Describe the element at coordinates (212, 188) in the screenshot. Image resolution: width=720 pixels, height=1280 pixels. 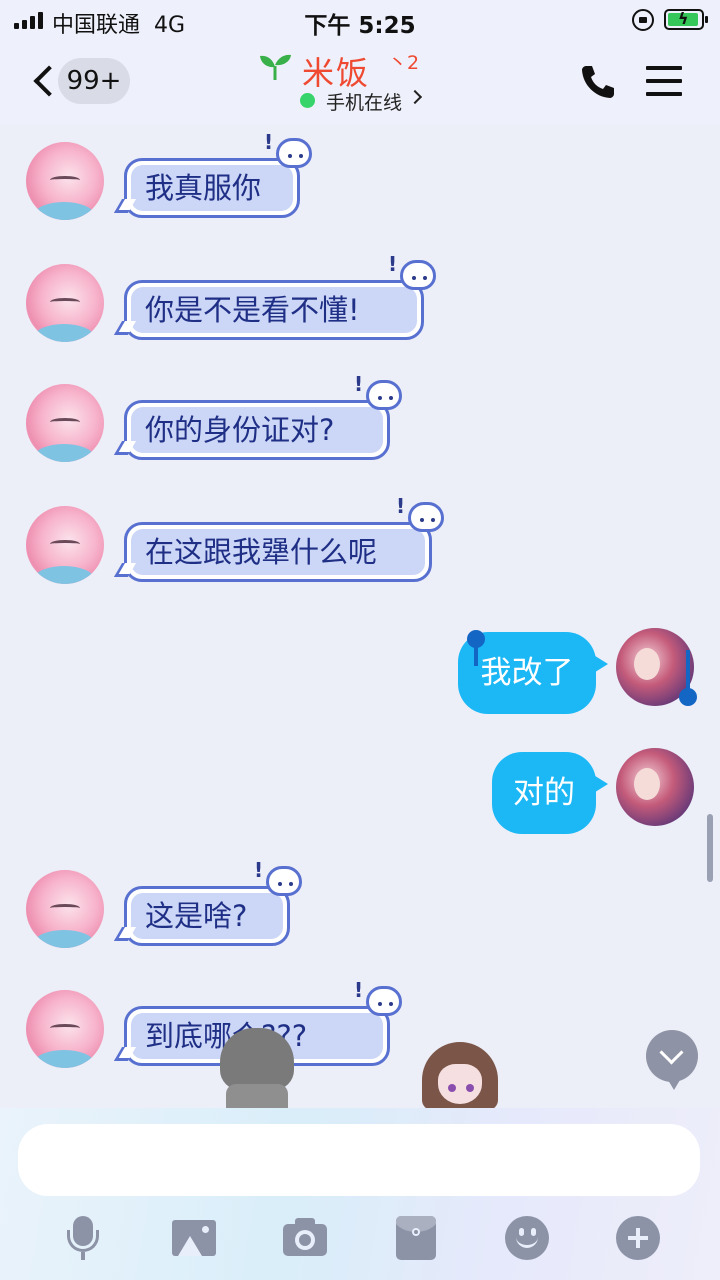
I see `message-text: 我真服你` at that location.